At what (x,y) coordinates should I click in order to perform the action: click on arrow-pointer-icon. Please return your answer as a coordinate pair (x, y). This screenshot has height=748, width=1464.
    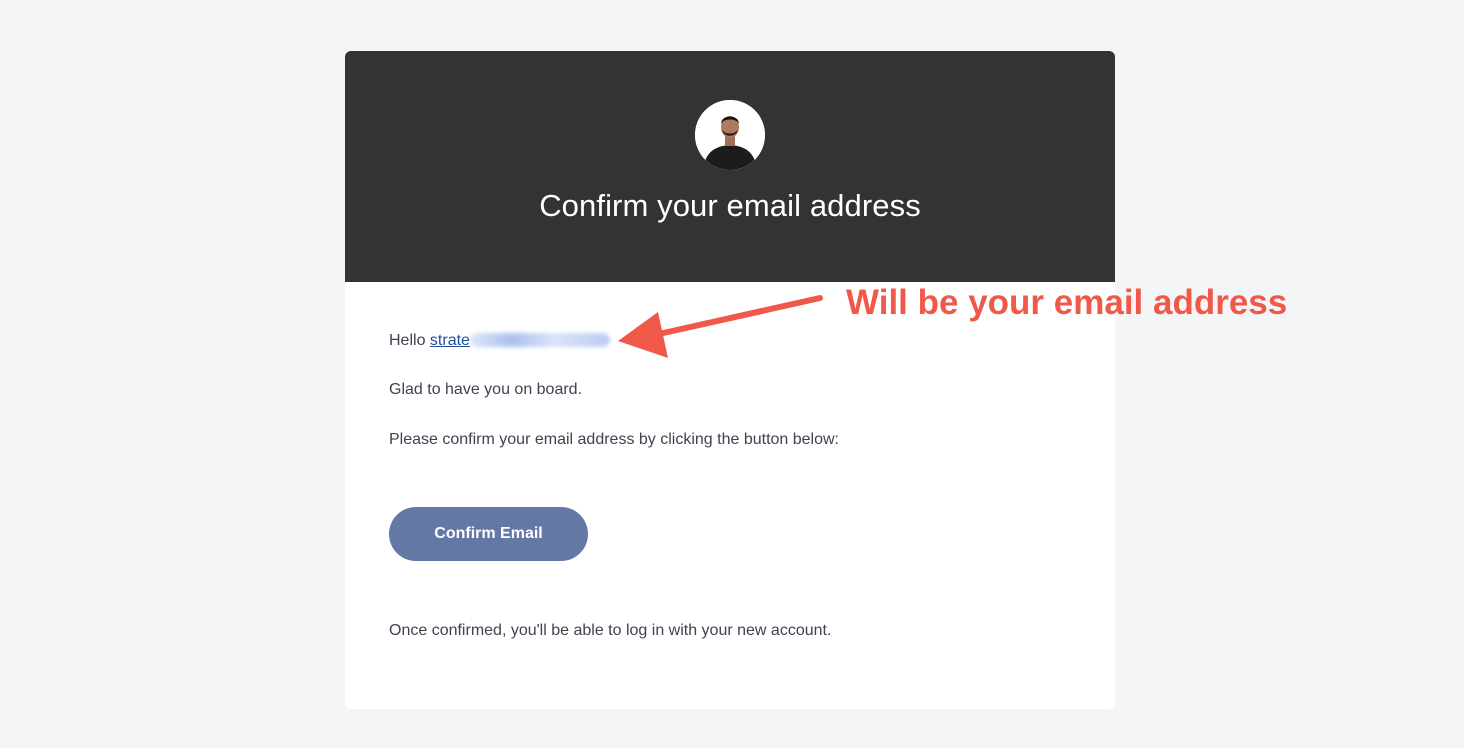
    Looking at the image, I should click on (720, 326).